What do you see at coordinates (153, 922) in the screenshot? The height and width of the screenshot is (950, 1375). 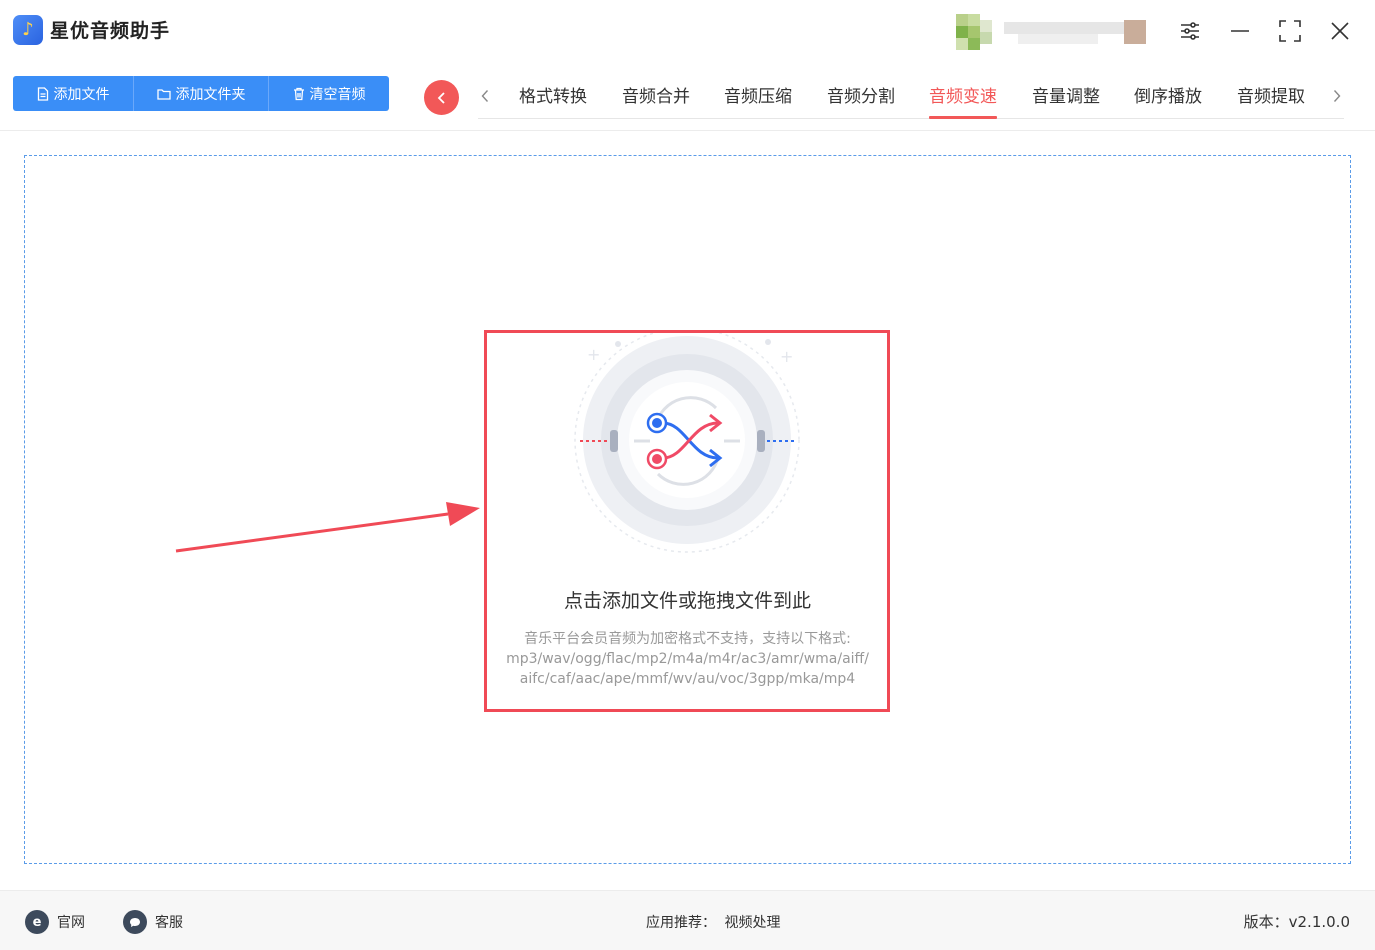 I see `support-link: 客服` at bounding box center [153, 922].